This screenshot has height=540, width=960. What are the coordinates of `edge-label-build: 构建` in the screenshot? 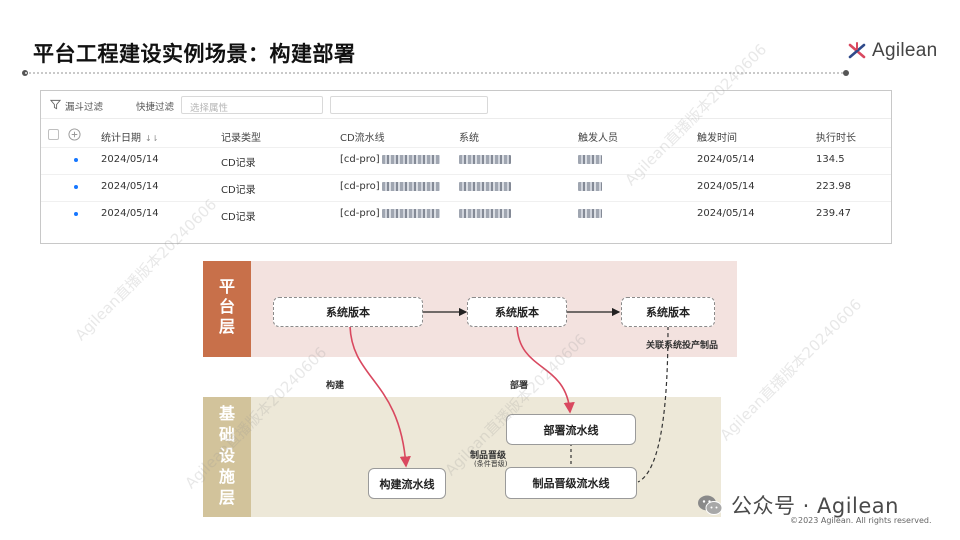 It's located at (335, 386).